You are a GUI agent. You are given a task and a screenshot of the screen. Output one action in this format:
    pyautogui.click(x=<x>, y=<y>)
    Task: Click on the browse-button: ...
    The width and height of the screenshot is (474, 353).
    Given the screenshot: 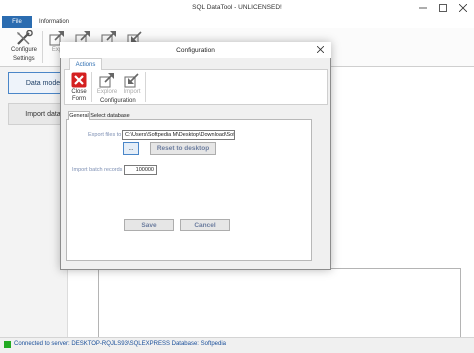 What is the action you would take?
    pyautogui.click(x=131, y=148)
    